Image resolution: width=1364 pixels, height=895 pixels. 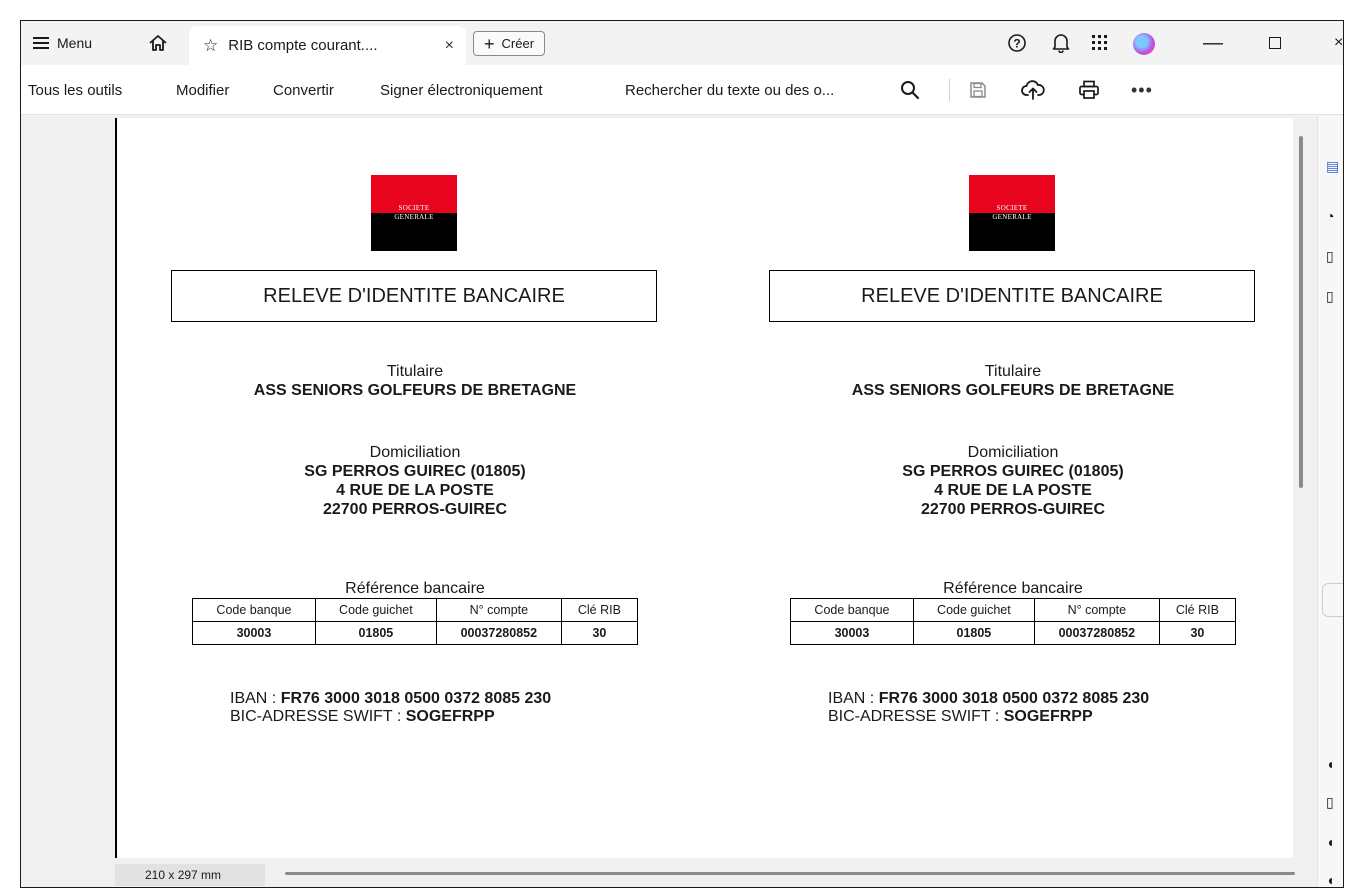 What do you see at coordinates (498, 610) in the screenshot?
I see `table-header: N° compte` at bounding box center [498, 610].